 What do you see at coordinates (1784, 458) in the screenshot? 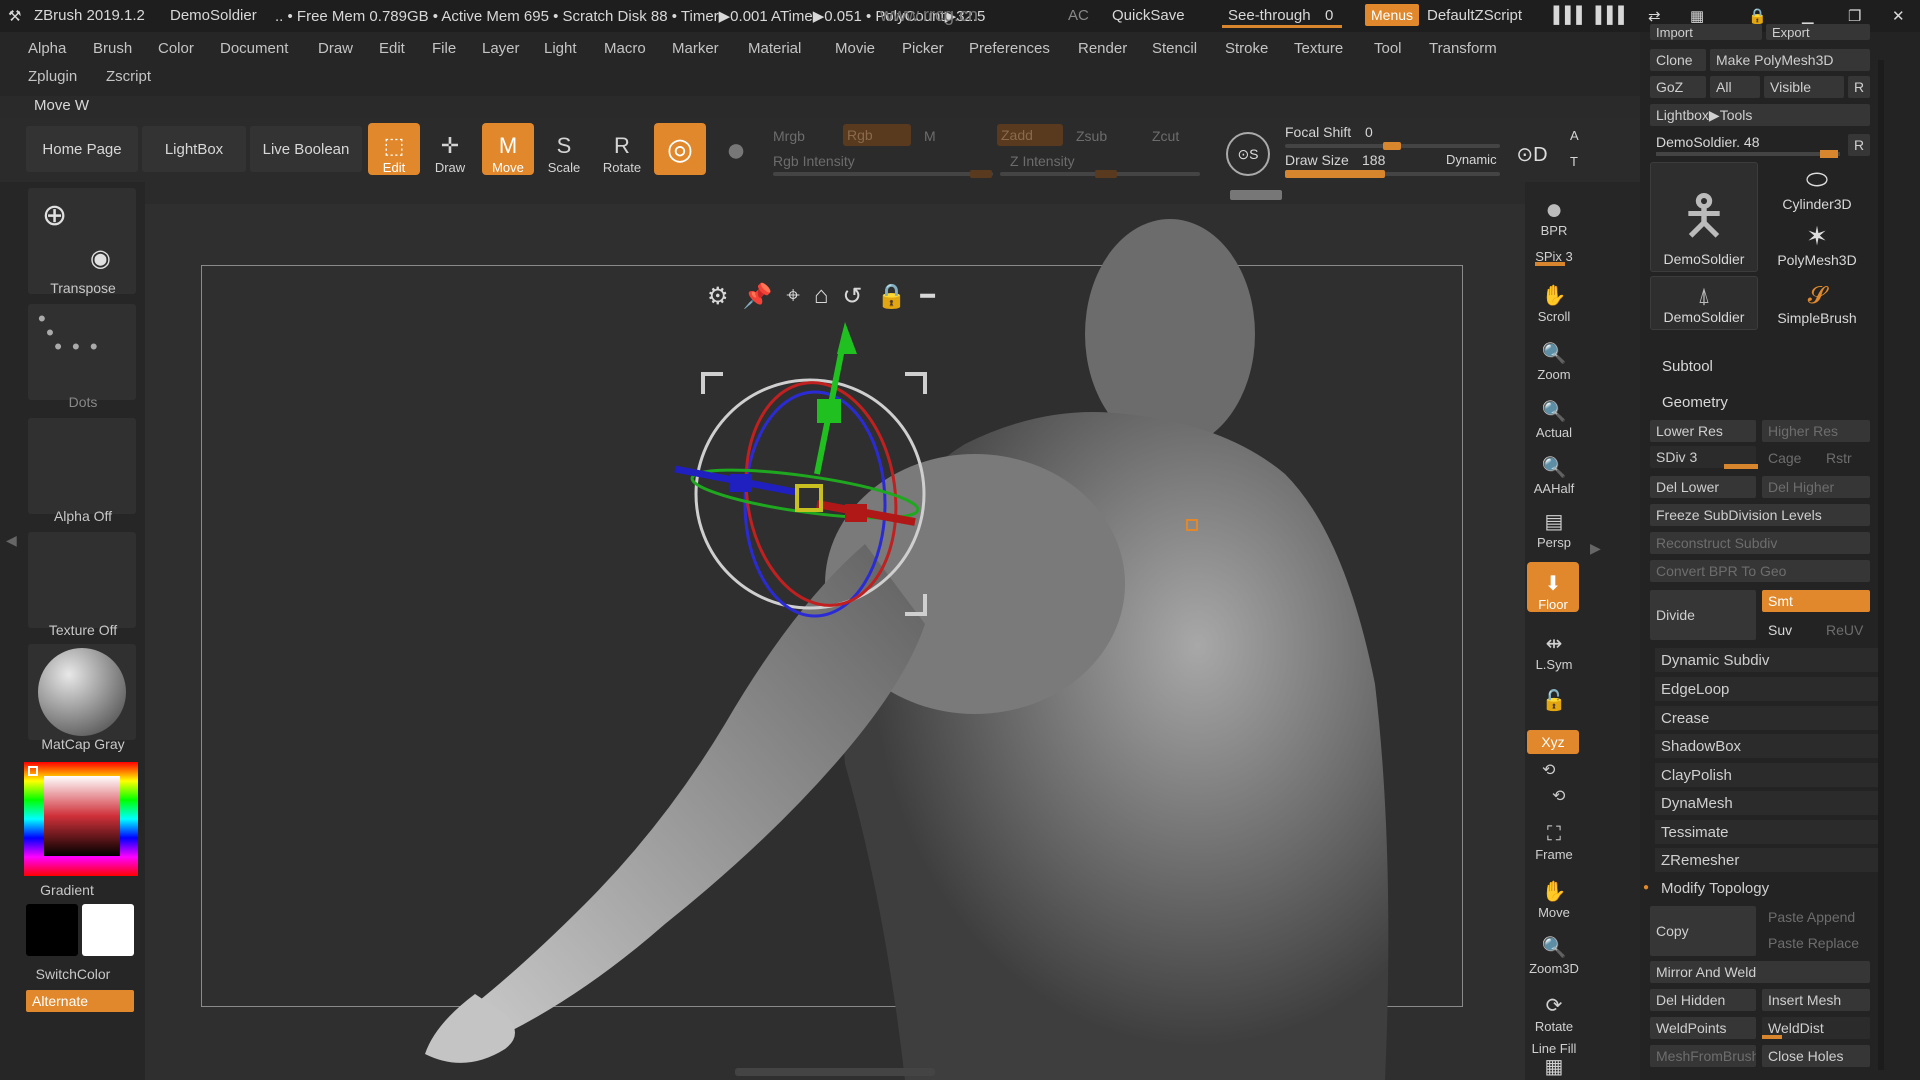
I see `cage-button: Cage` at bounding box center [1784, 458].